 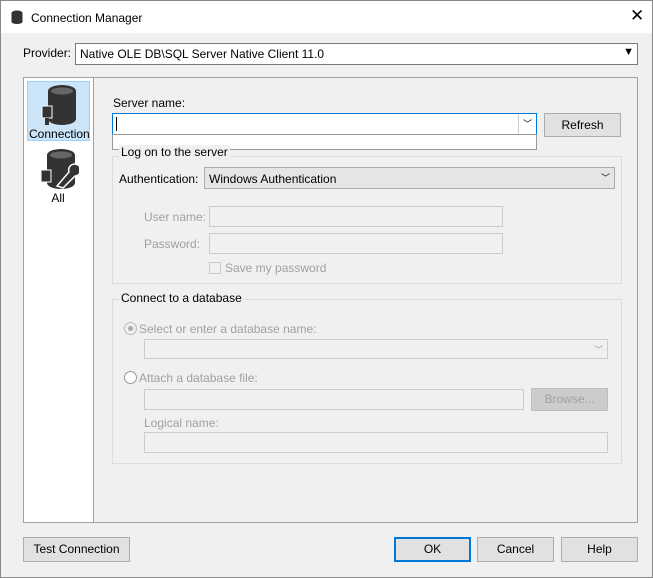 What do you see at coordinates (181, 423) in the screenshot?
I see `logical-name-label: Logical name:` at bounding box center [181, 423].